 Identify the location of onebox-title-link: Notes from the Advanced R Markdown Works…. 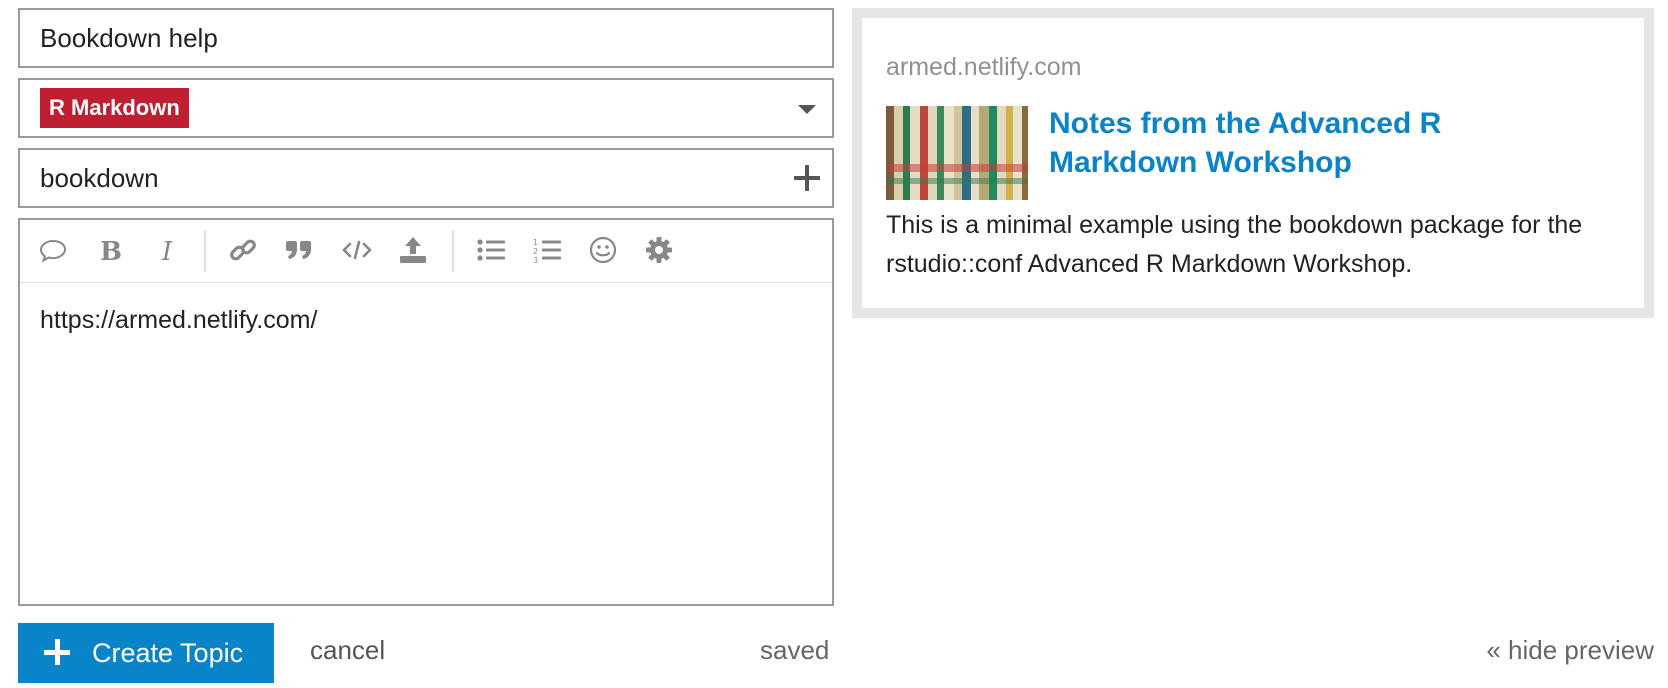
(1309, 143).